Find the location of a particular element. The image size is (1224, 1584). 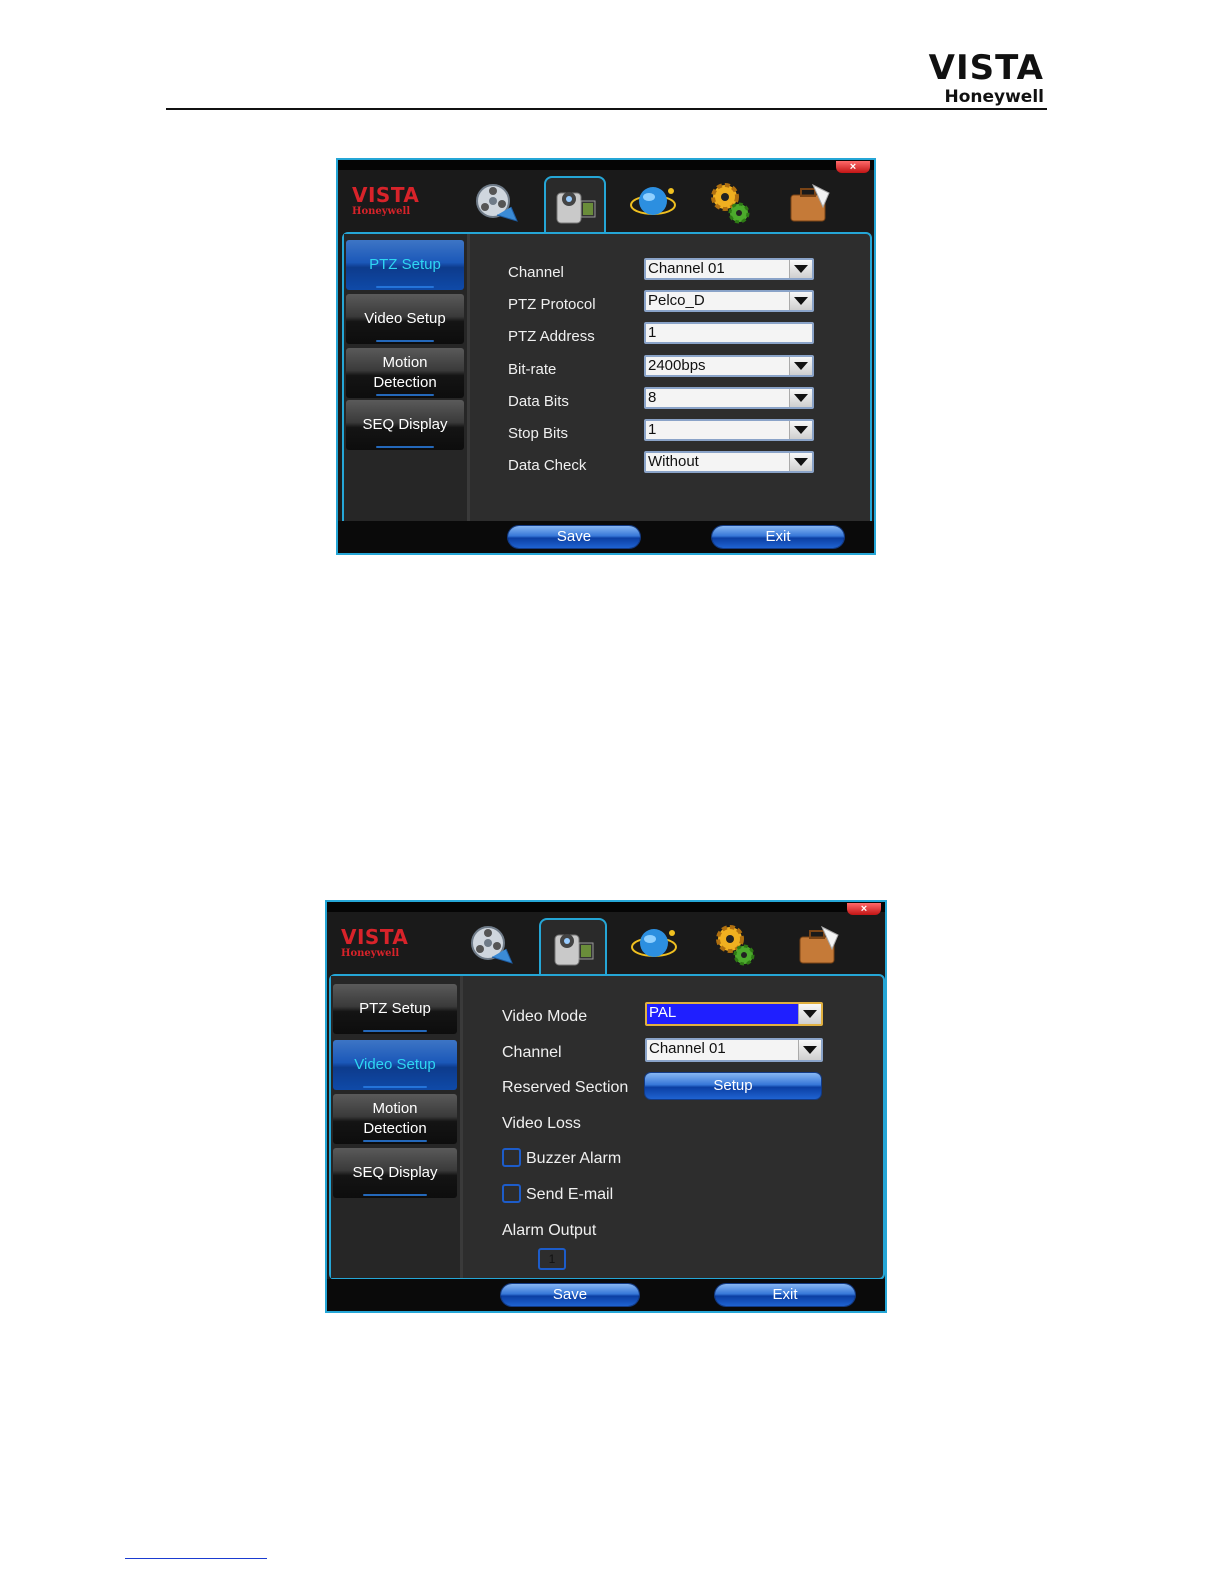

alarm-output-channel-1: 1 is located at coordinates (552, 1259).